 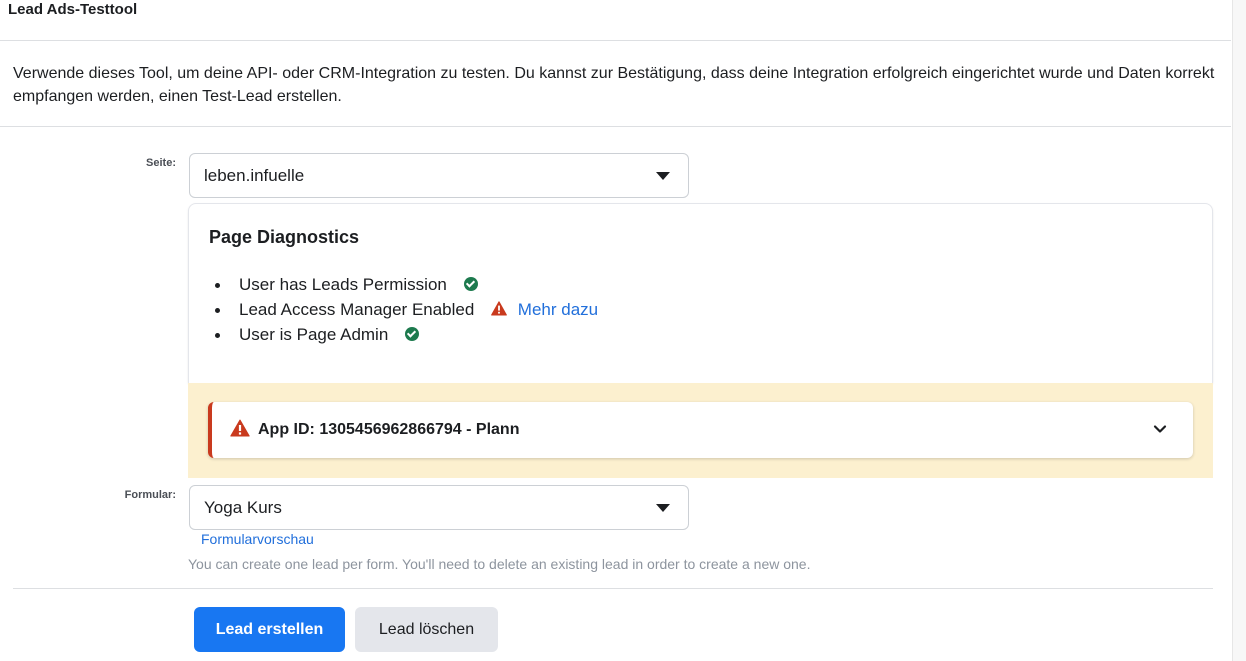 I want to click on diagnostic-label: User has Leads Permission, so click(x=343, y=284).